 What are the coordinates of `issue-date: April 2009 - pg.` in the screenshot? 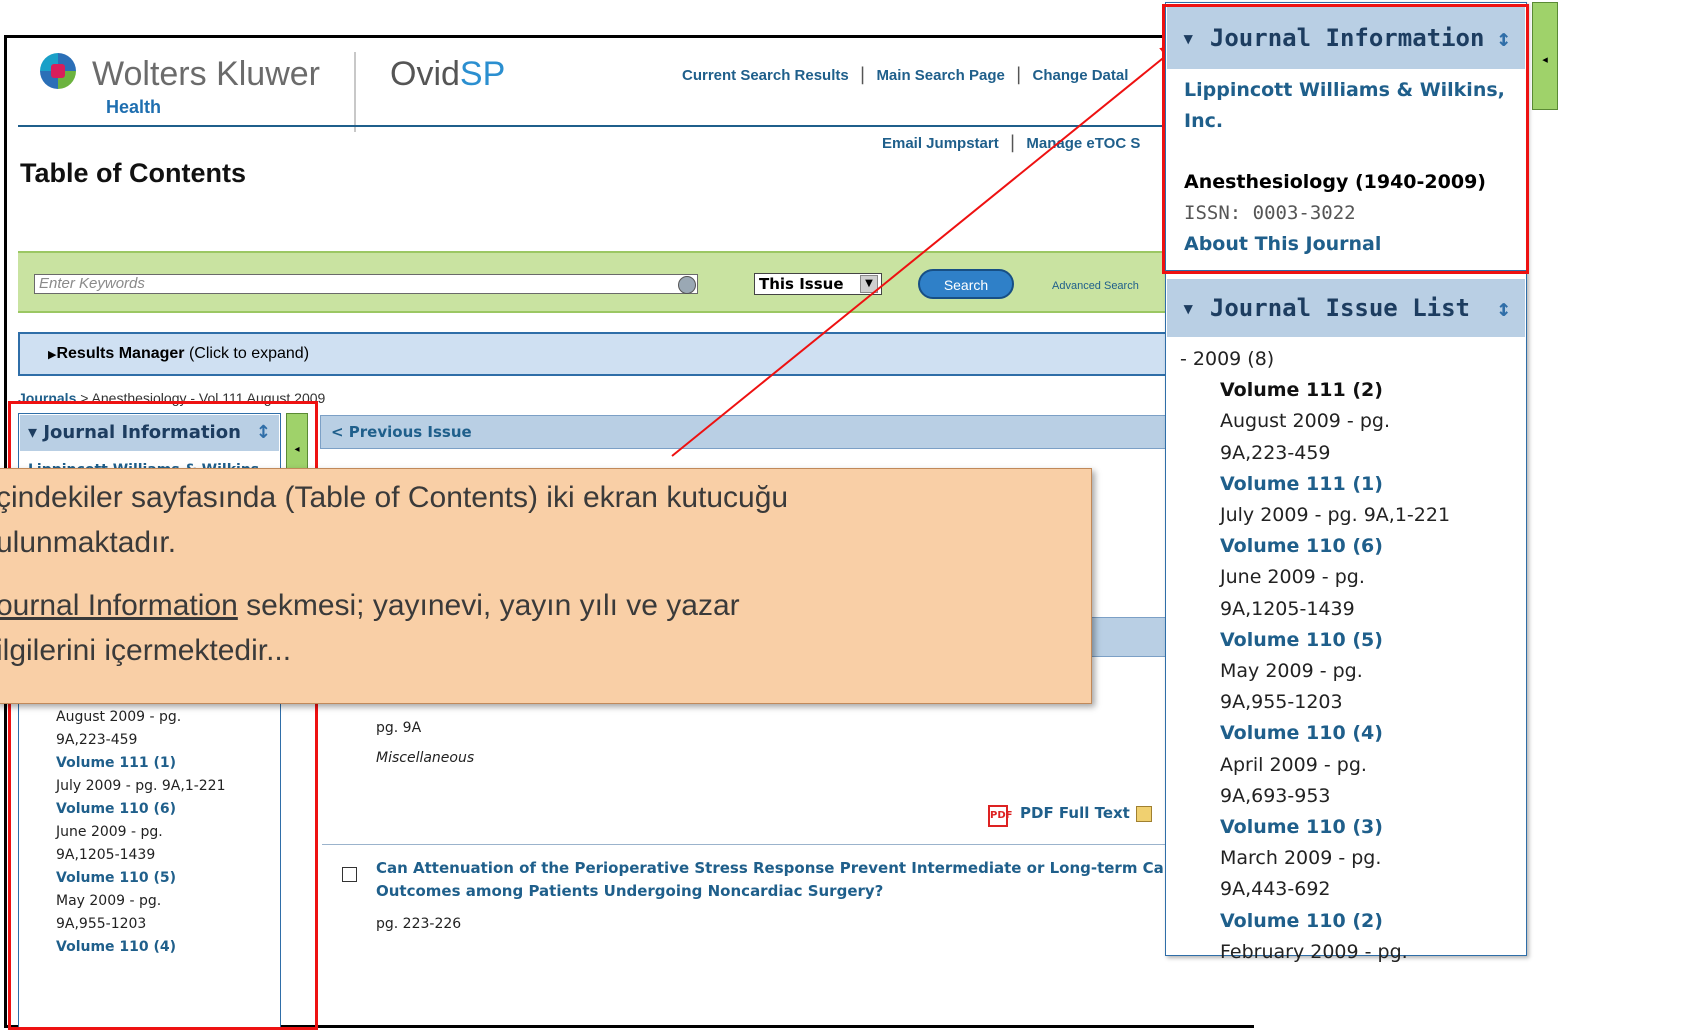 It's located at (1293, 764).